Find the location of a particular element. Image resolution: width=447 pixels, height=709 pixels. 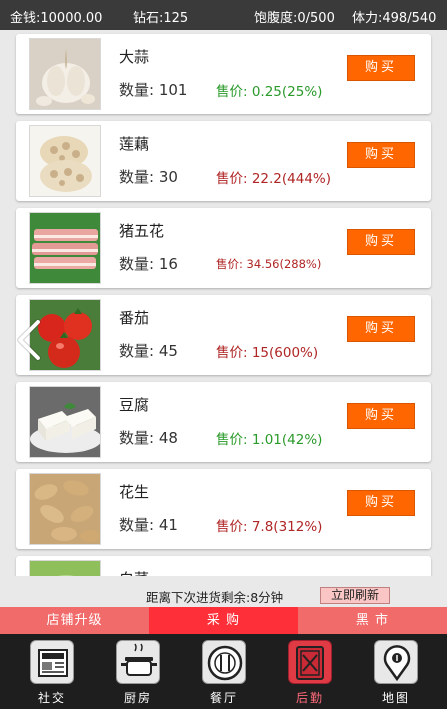

nav-label: 餐厅 is located at coordinates (223, 698).